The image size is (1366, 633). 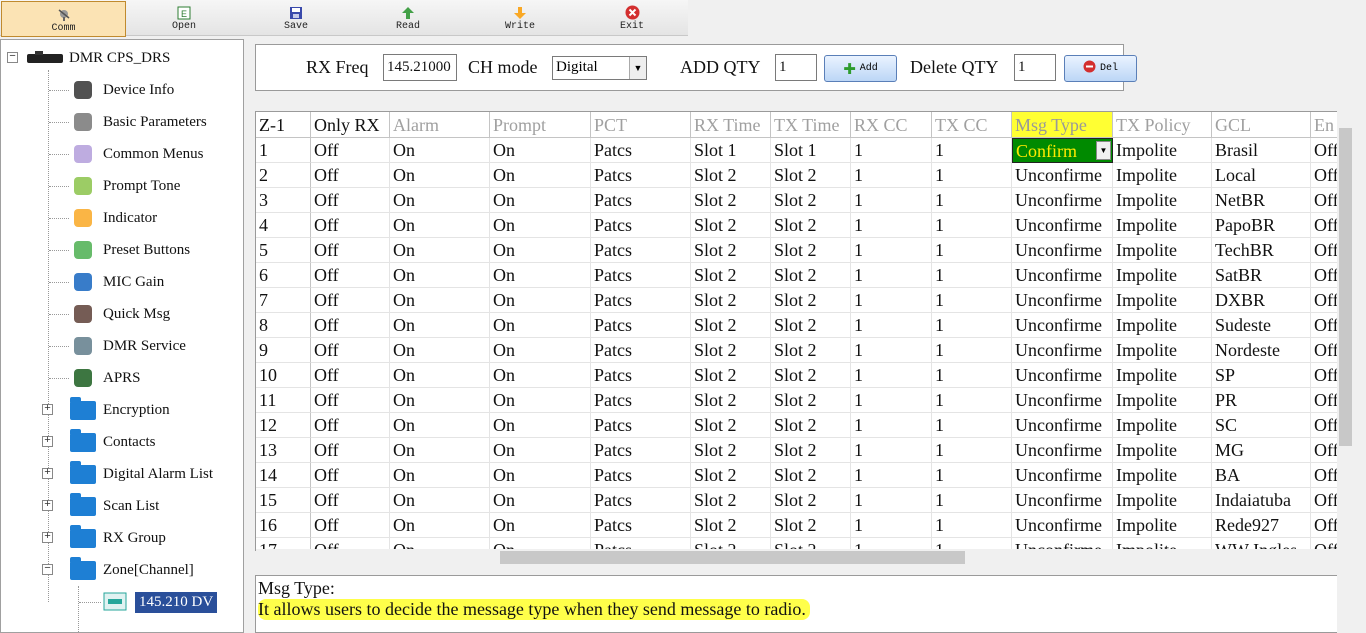 I want to click on open-button: E Open, so click(x=184, y=18).